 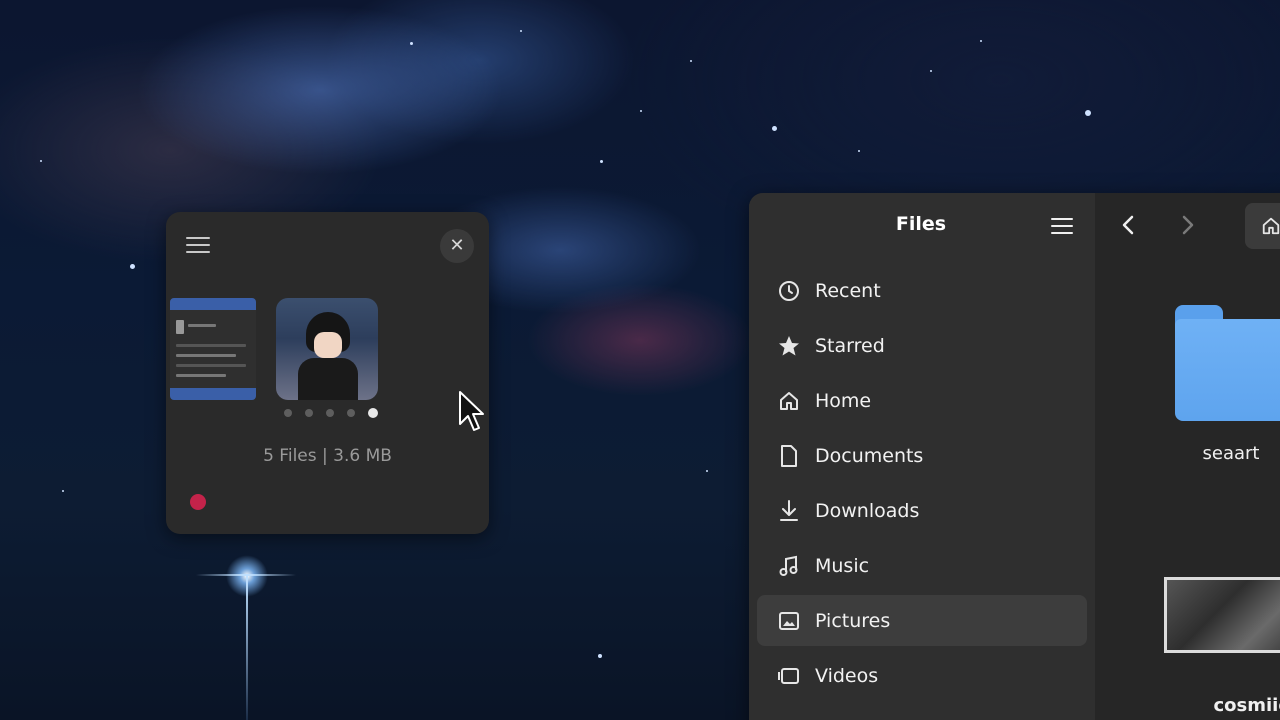 I want to click on sidebar-item-label: Home, so click(x=843, y=400).